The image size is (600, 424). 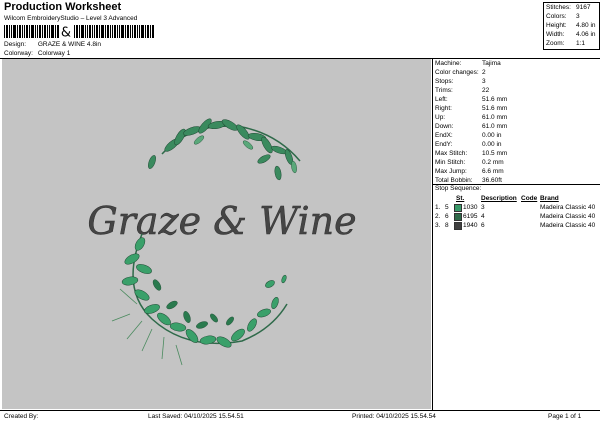 I want to click on row-code: 6195, so click(x=470, y=216).